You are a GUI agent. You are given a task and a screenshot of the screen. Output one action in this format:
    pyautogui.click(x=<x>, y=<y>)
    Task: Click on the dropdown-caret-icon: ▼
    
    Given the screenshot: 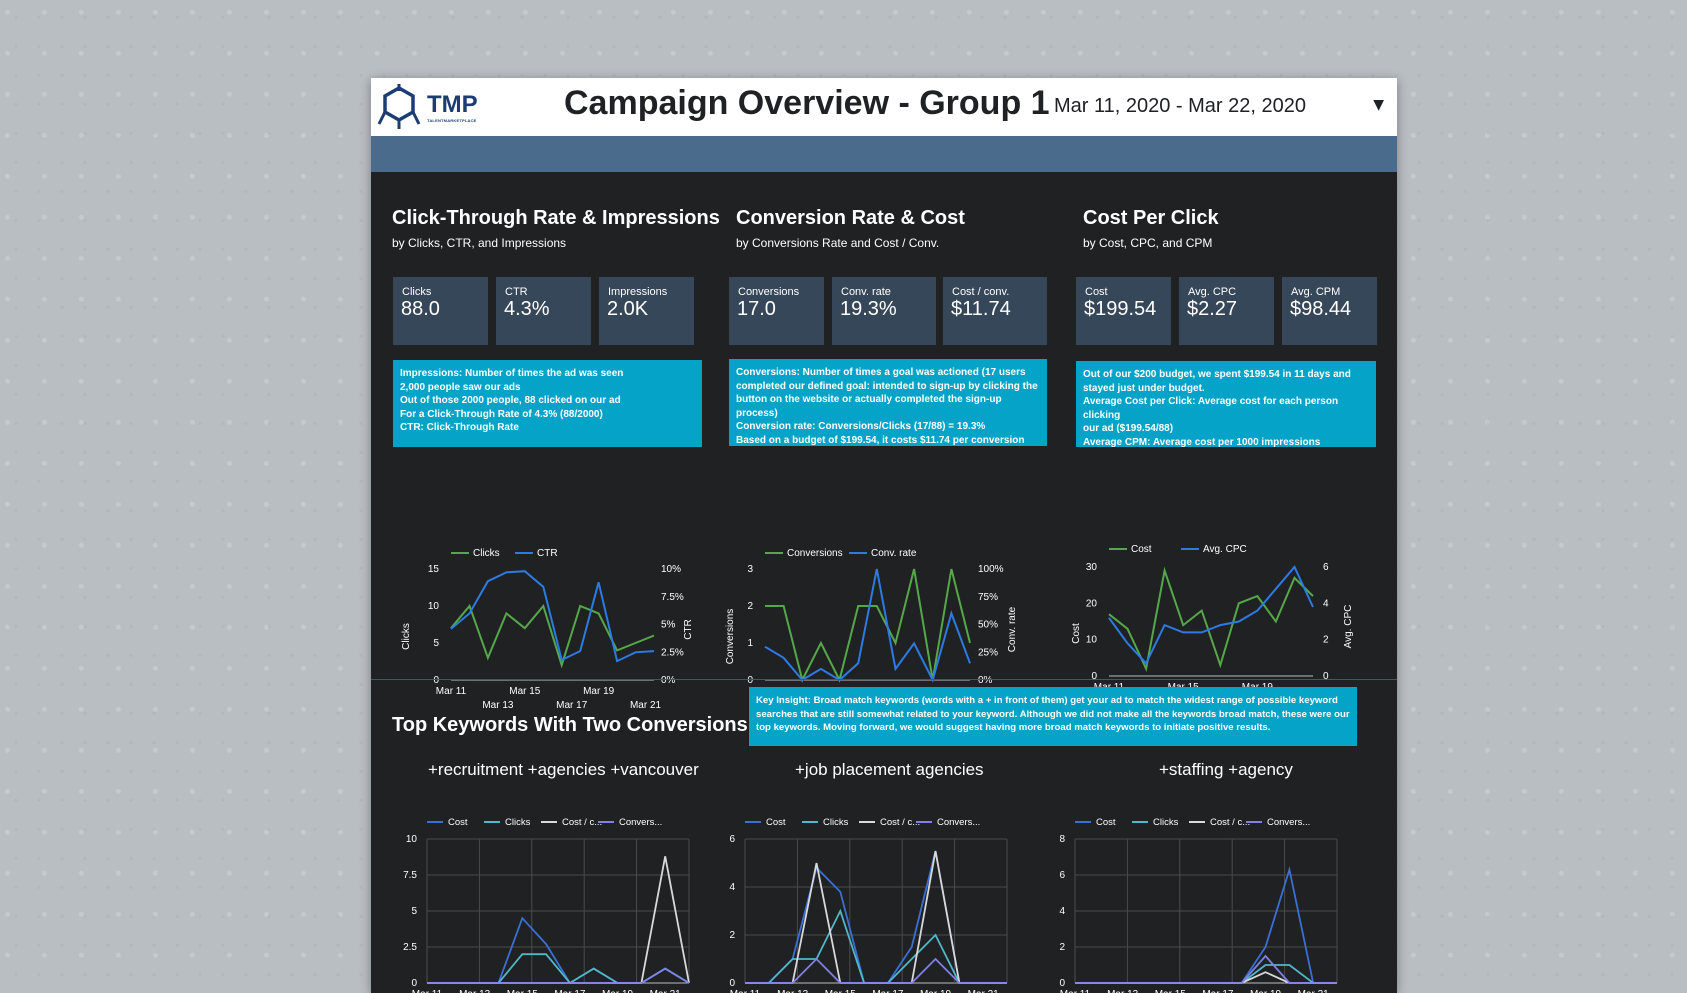 What is the action you would take?
    pyautogui.click(x=1378, y=105)
    